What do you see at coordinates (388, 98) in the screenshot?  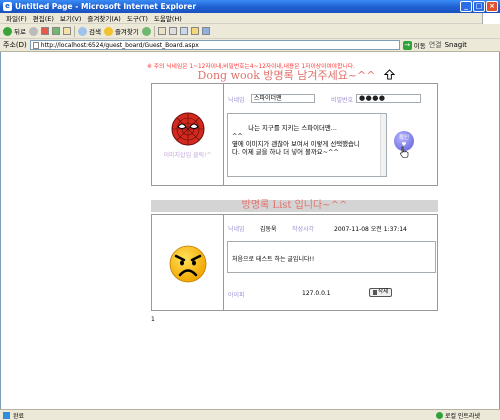 I see `password-input: ●●●●` at bounding box center [388, 98].